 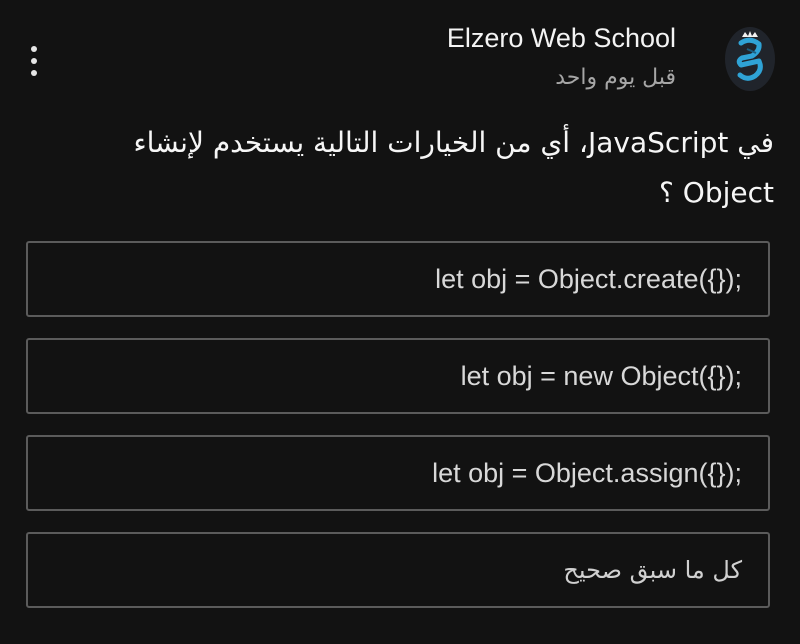 What do you see at coordinates (588, 278) in the screenshot?
I see `option-label: let obj = Object.create({});` at bounding box center [588, 278].